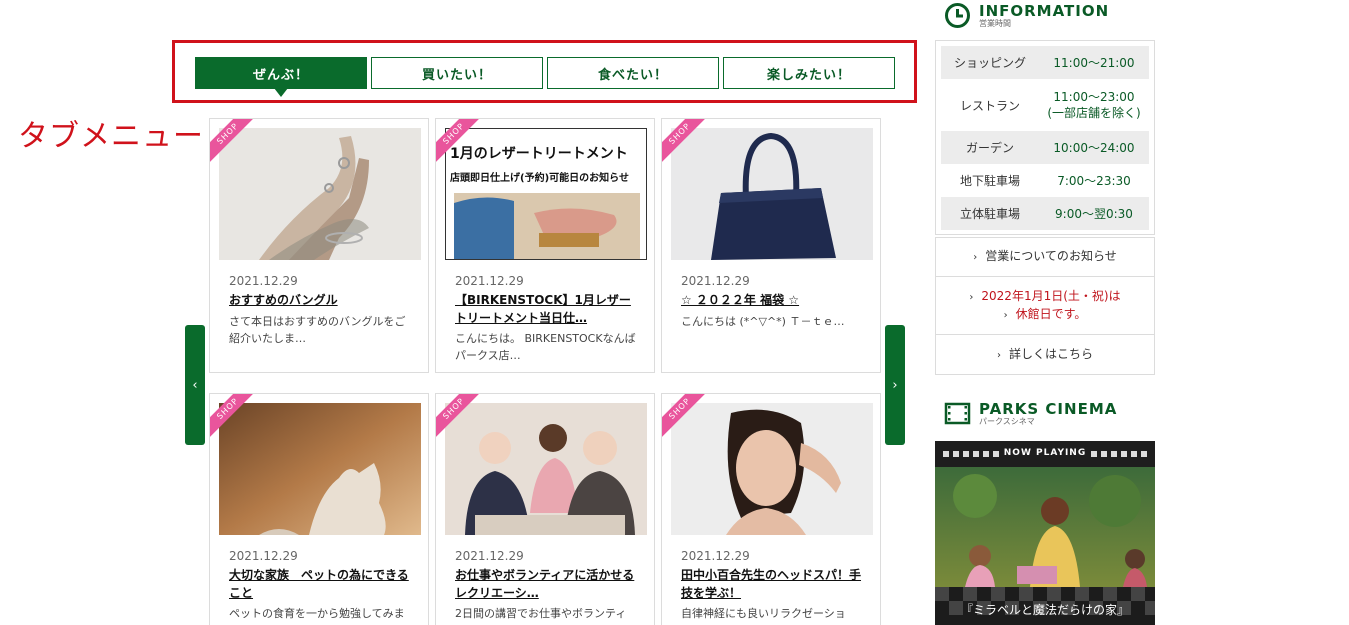 The width and height of the screenshot is (1349, 625). What do you see at coordinates (1045, 180) in the screenshot?
I see `hours-row: 地下駐車場 7:00〜23:30` at bounding box center [1045, 180].